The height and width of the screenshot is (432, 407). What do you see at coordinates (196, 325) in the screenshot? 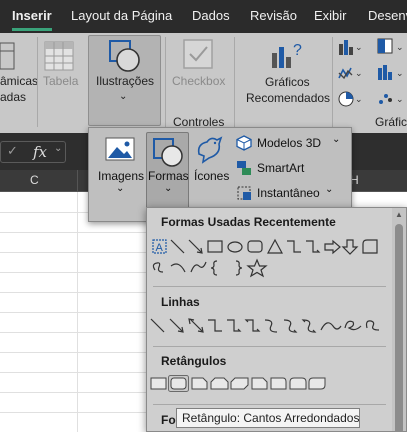
I see `double-arrow-line-shape` at bounding box center [196, 325].